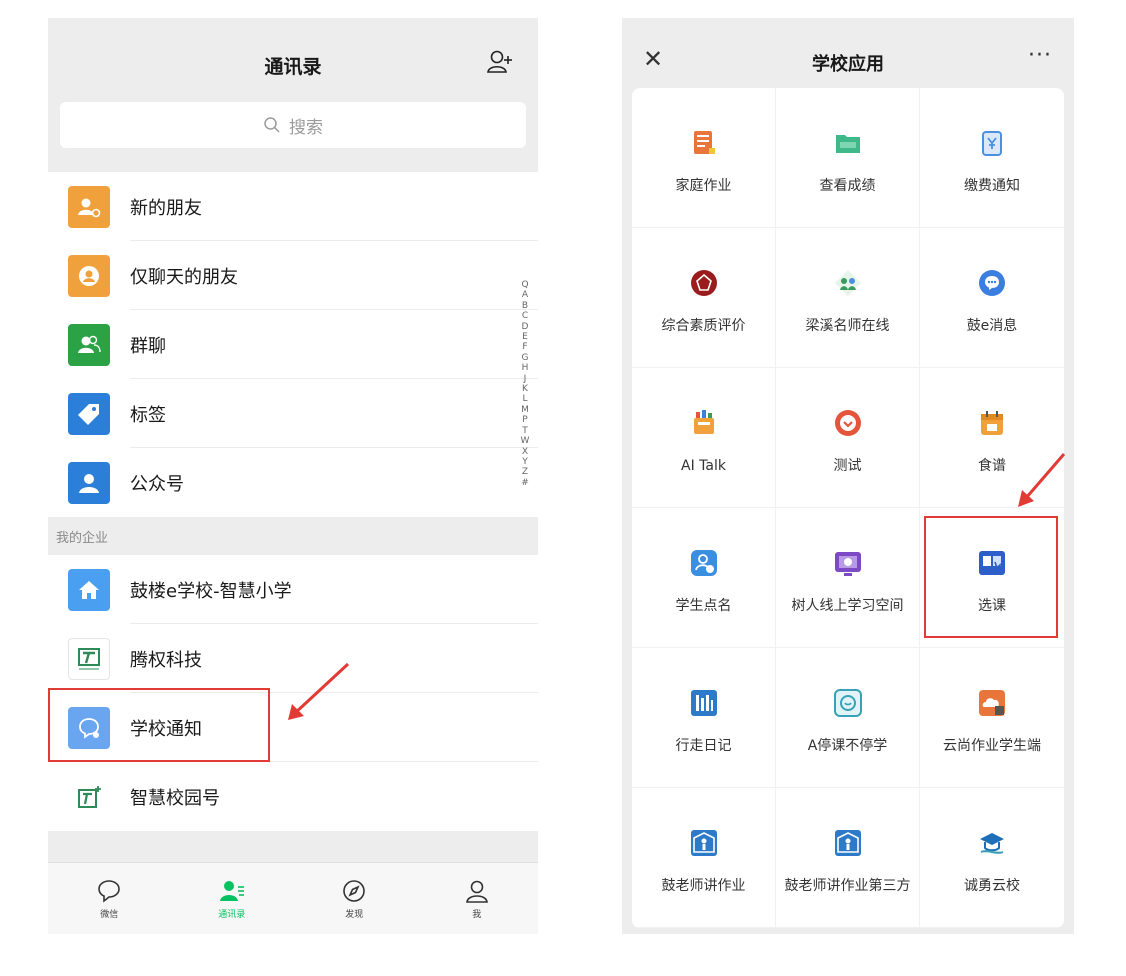 Image resolution: width=1126 pixels, height=976 pixels. I want to click on payment-icon, so click(992, 143).